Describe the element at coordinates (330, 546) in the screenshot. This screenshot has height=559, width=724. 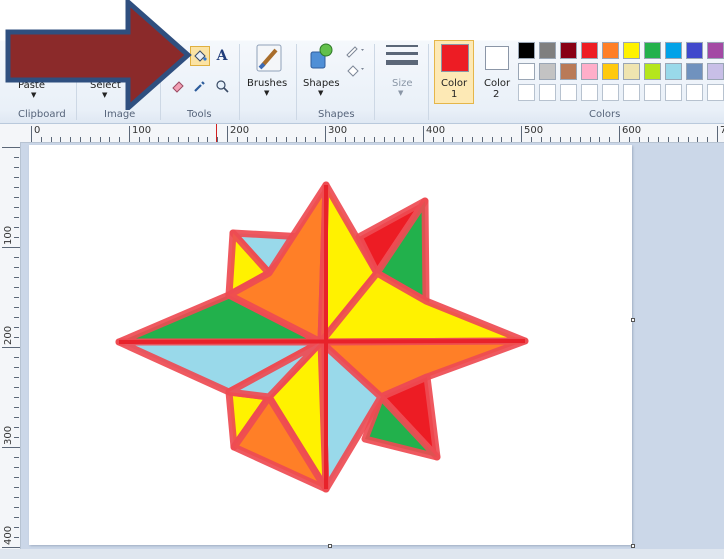
I see `canvas-resize-handle-bottom` at that location.